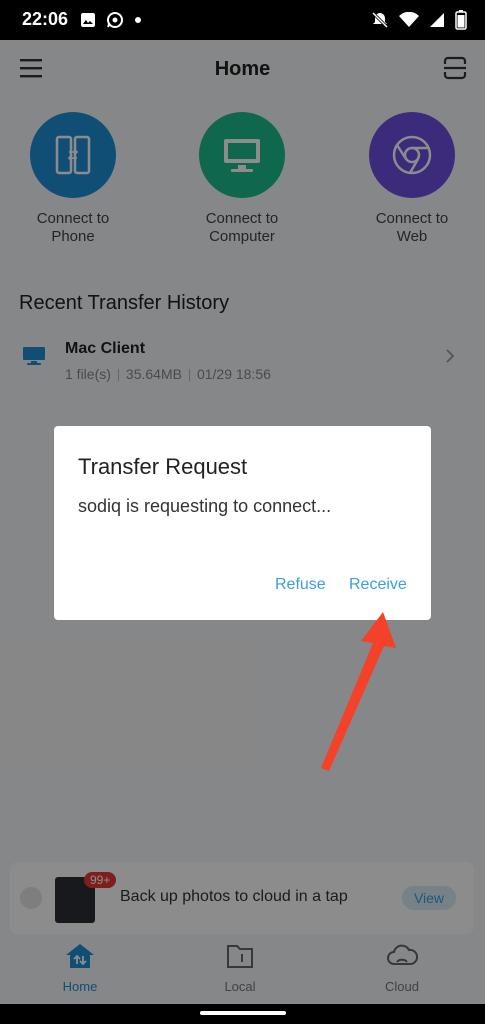  I want to click on dialog-title: Transfer Request, so click(163, 466).